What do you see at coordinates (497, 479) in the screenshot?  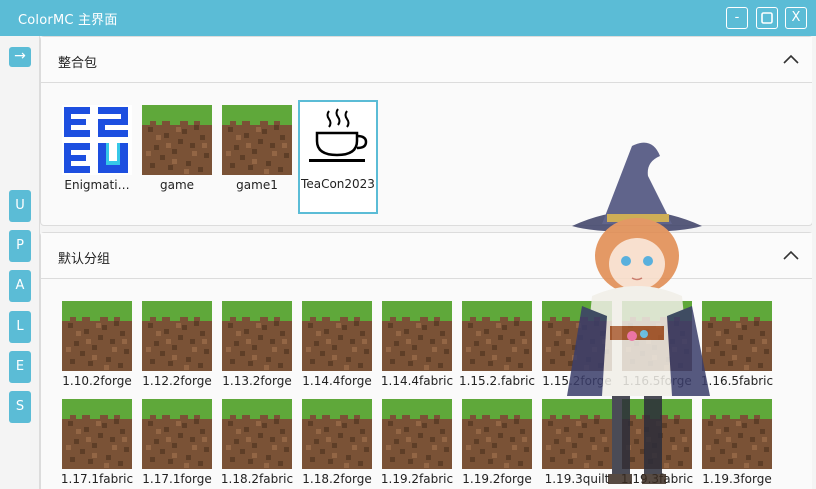 I see `instance-label: 1.19.2forge` at bounding box center [497, 479].